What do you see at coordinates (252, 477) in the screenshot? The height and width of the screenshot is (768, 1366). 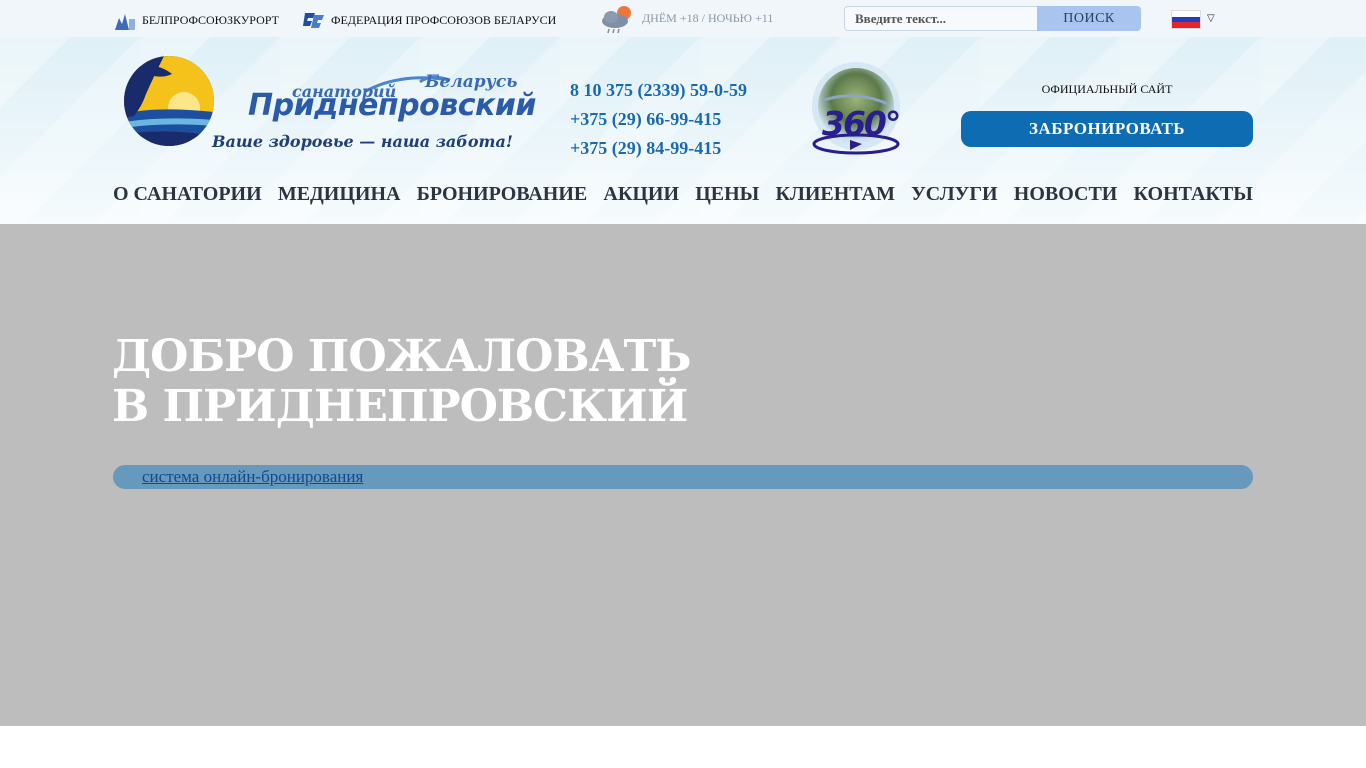 I see `online-booking-link: система онлайн-бронирования` at bounding box center [252, 477].